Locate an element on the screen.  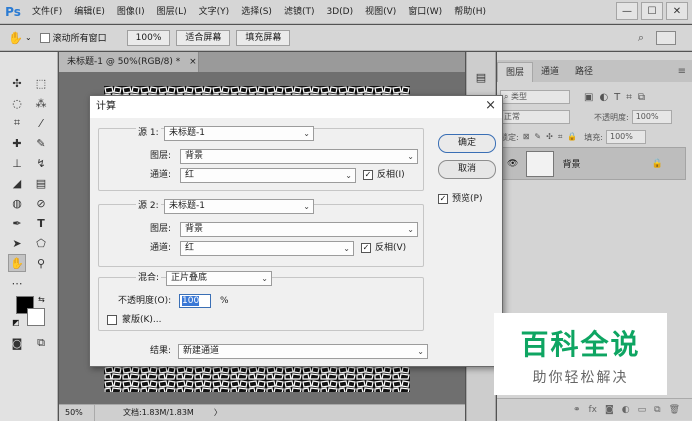
swap-colors-icon: ⇆ is located at coordinates (41, 299).